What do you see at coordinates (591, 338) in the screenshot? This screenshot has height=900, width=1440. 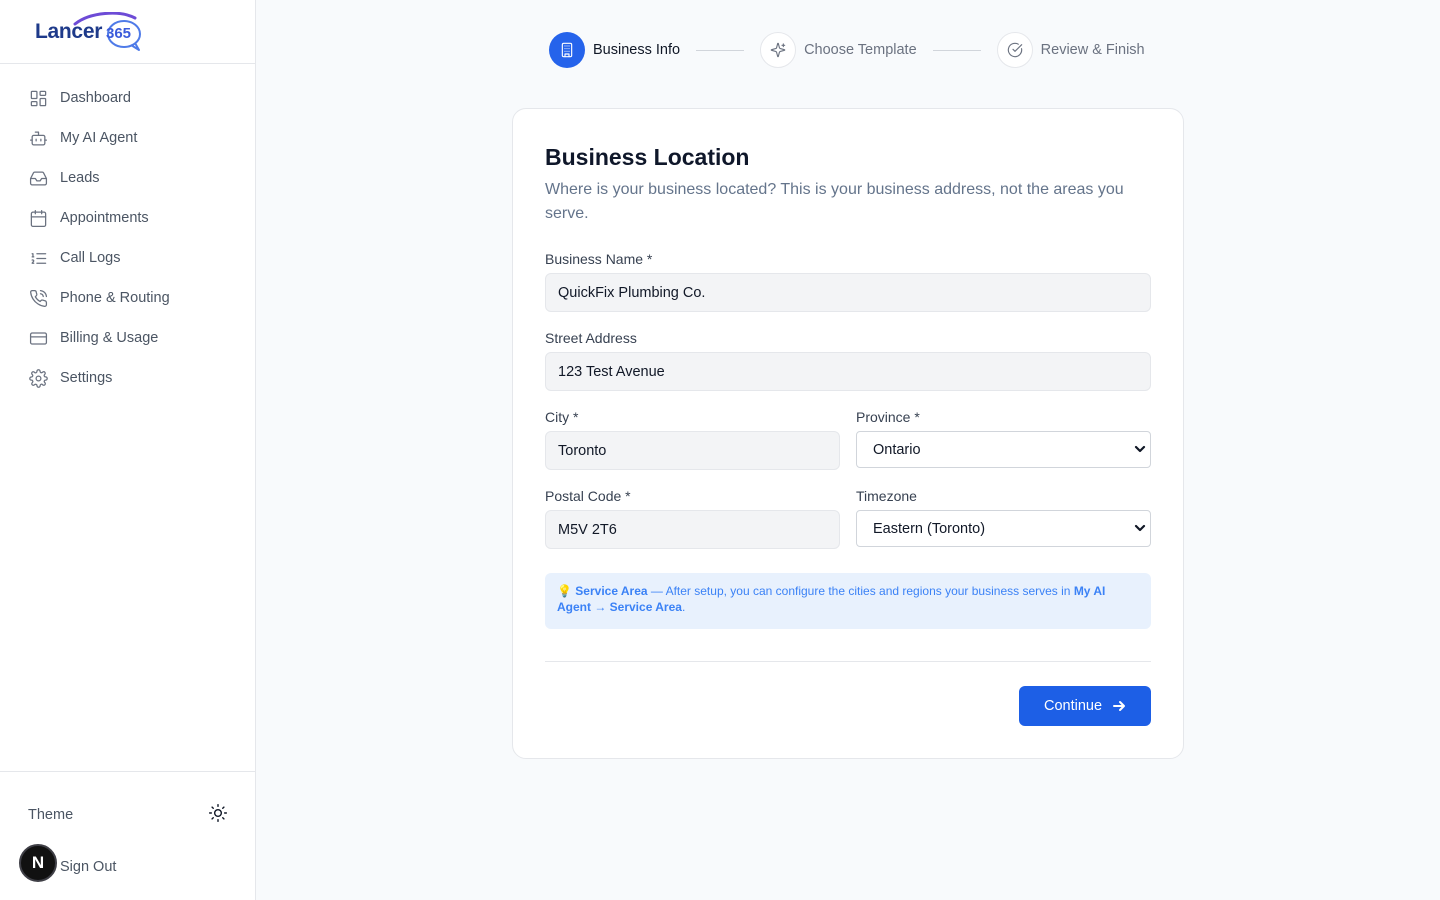 I see `street-address-label: Street Address` at bounding box center [591, 338].